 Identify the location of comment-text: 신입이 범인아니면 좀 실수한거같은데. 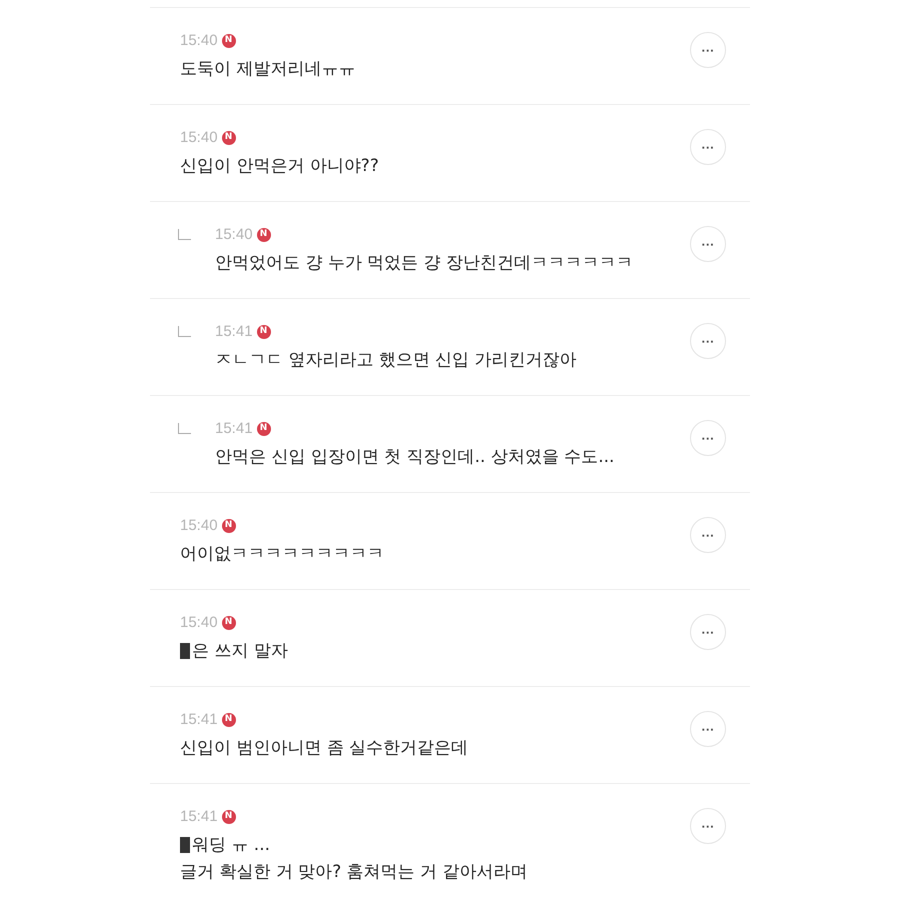
(324, 748).